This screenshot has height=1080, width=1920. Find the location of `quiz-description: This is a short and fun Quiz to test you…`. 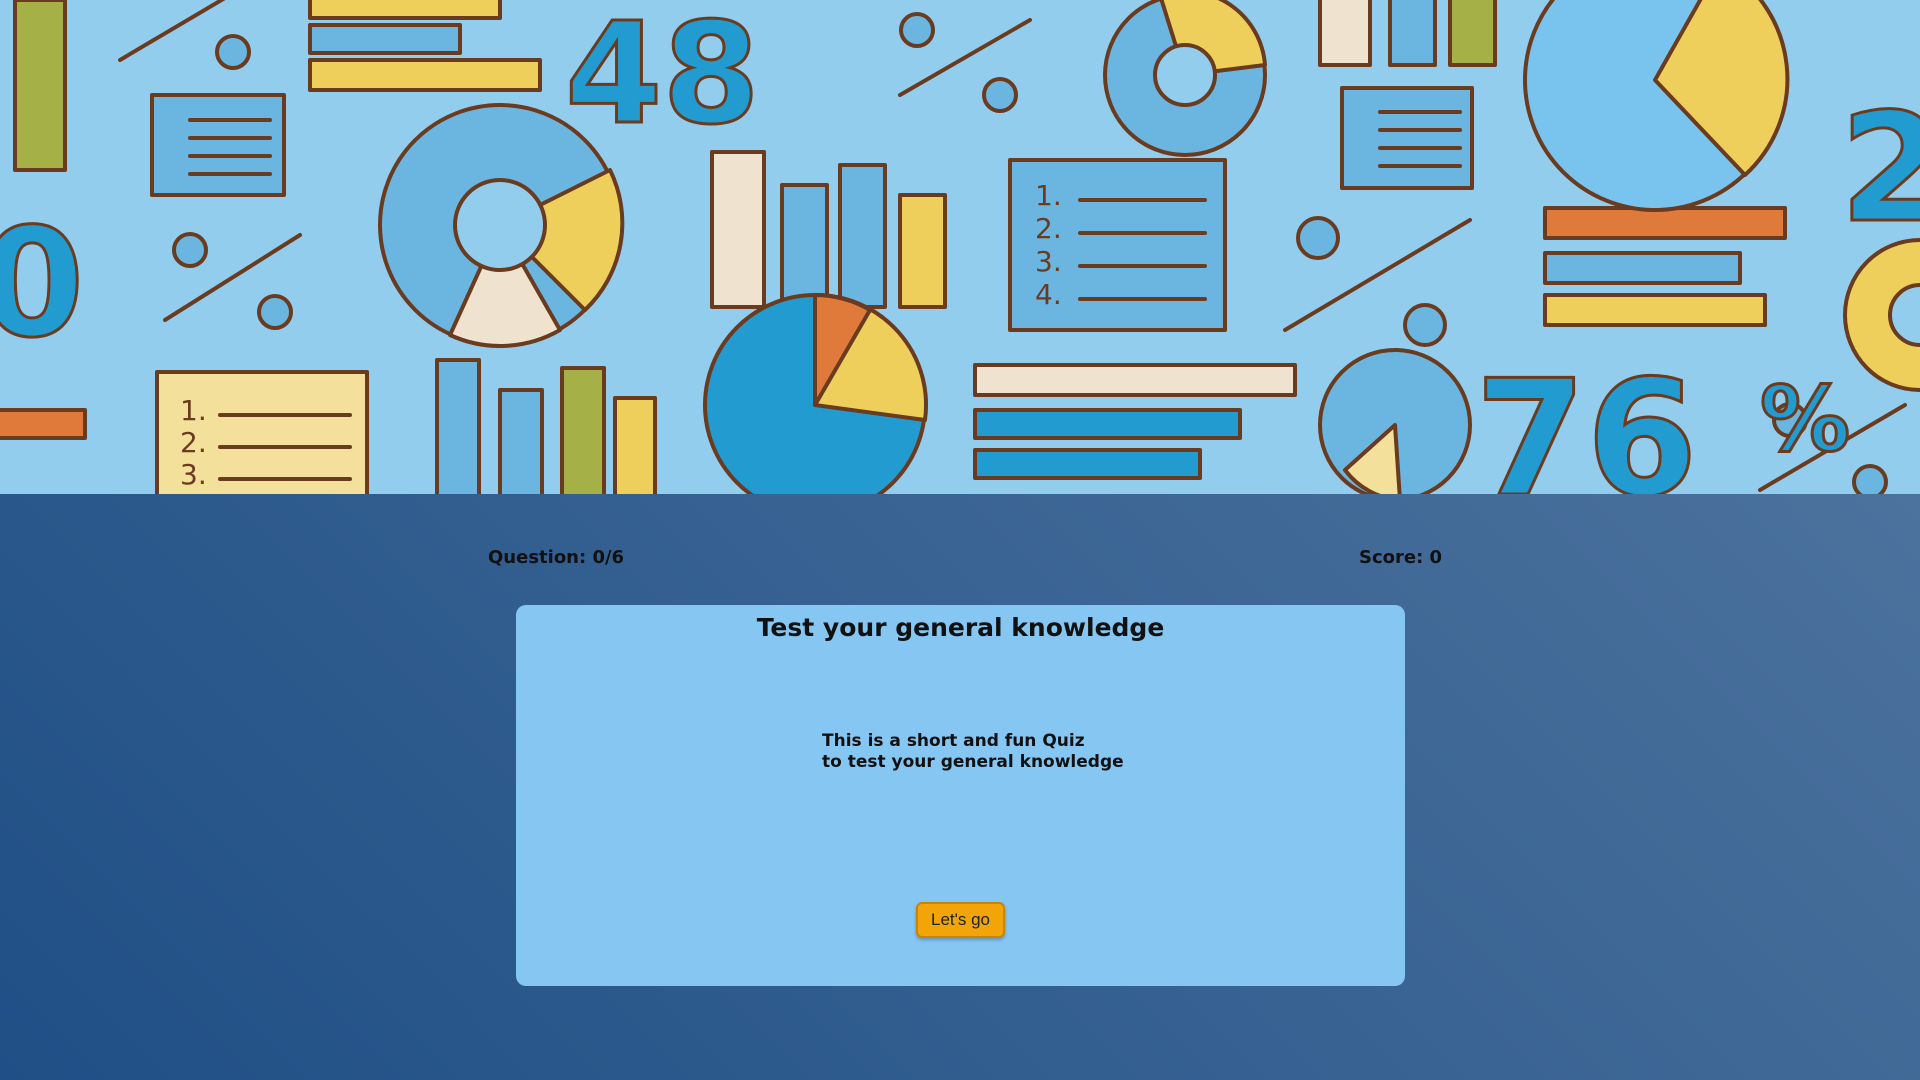

quiz-description: This is a short and fun Quiz to test you… is located at coordinates (973, 752).